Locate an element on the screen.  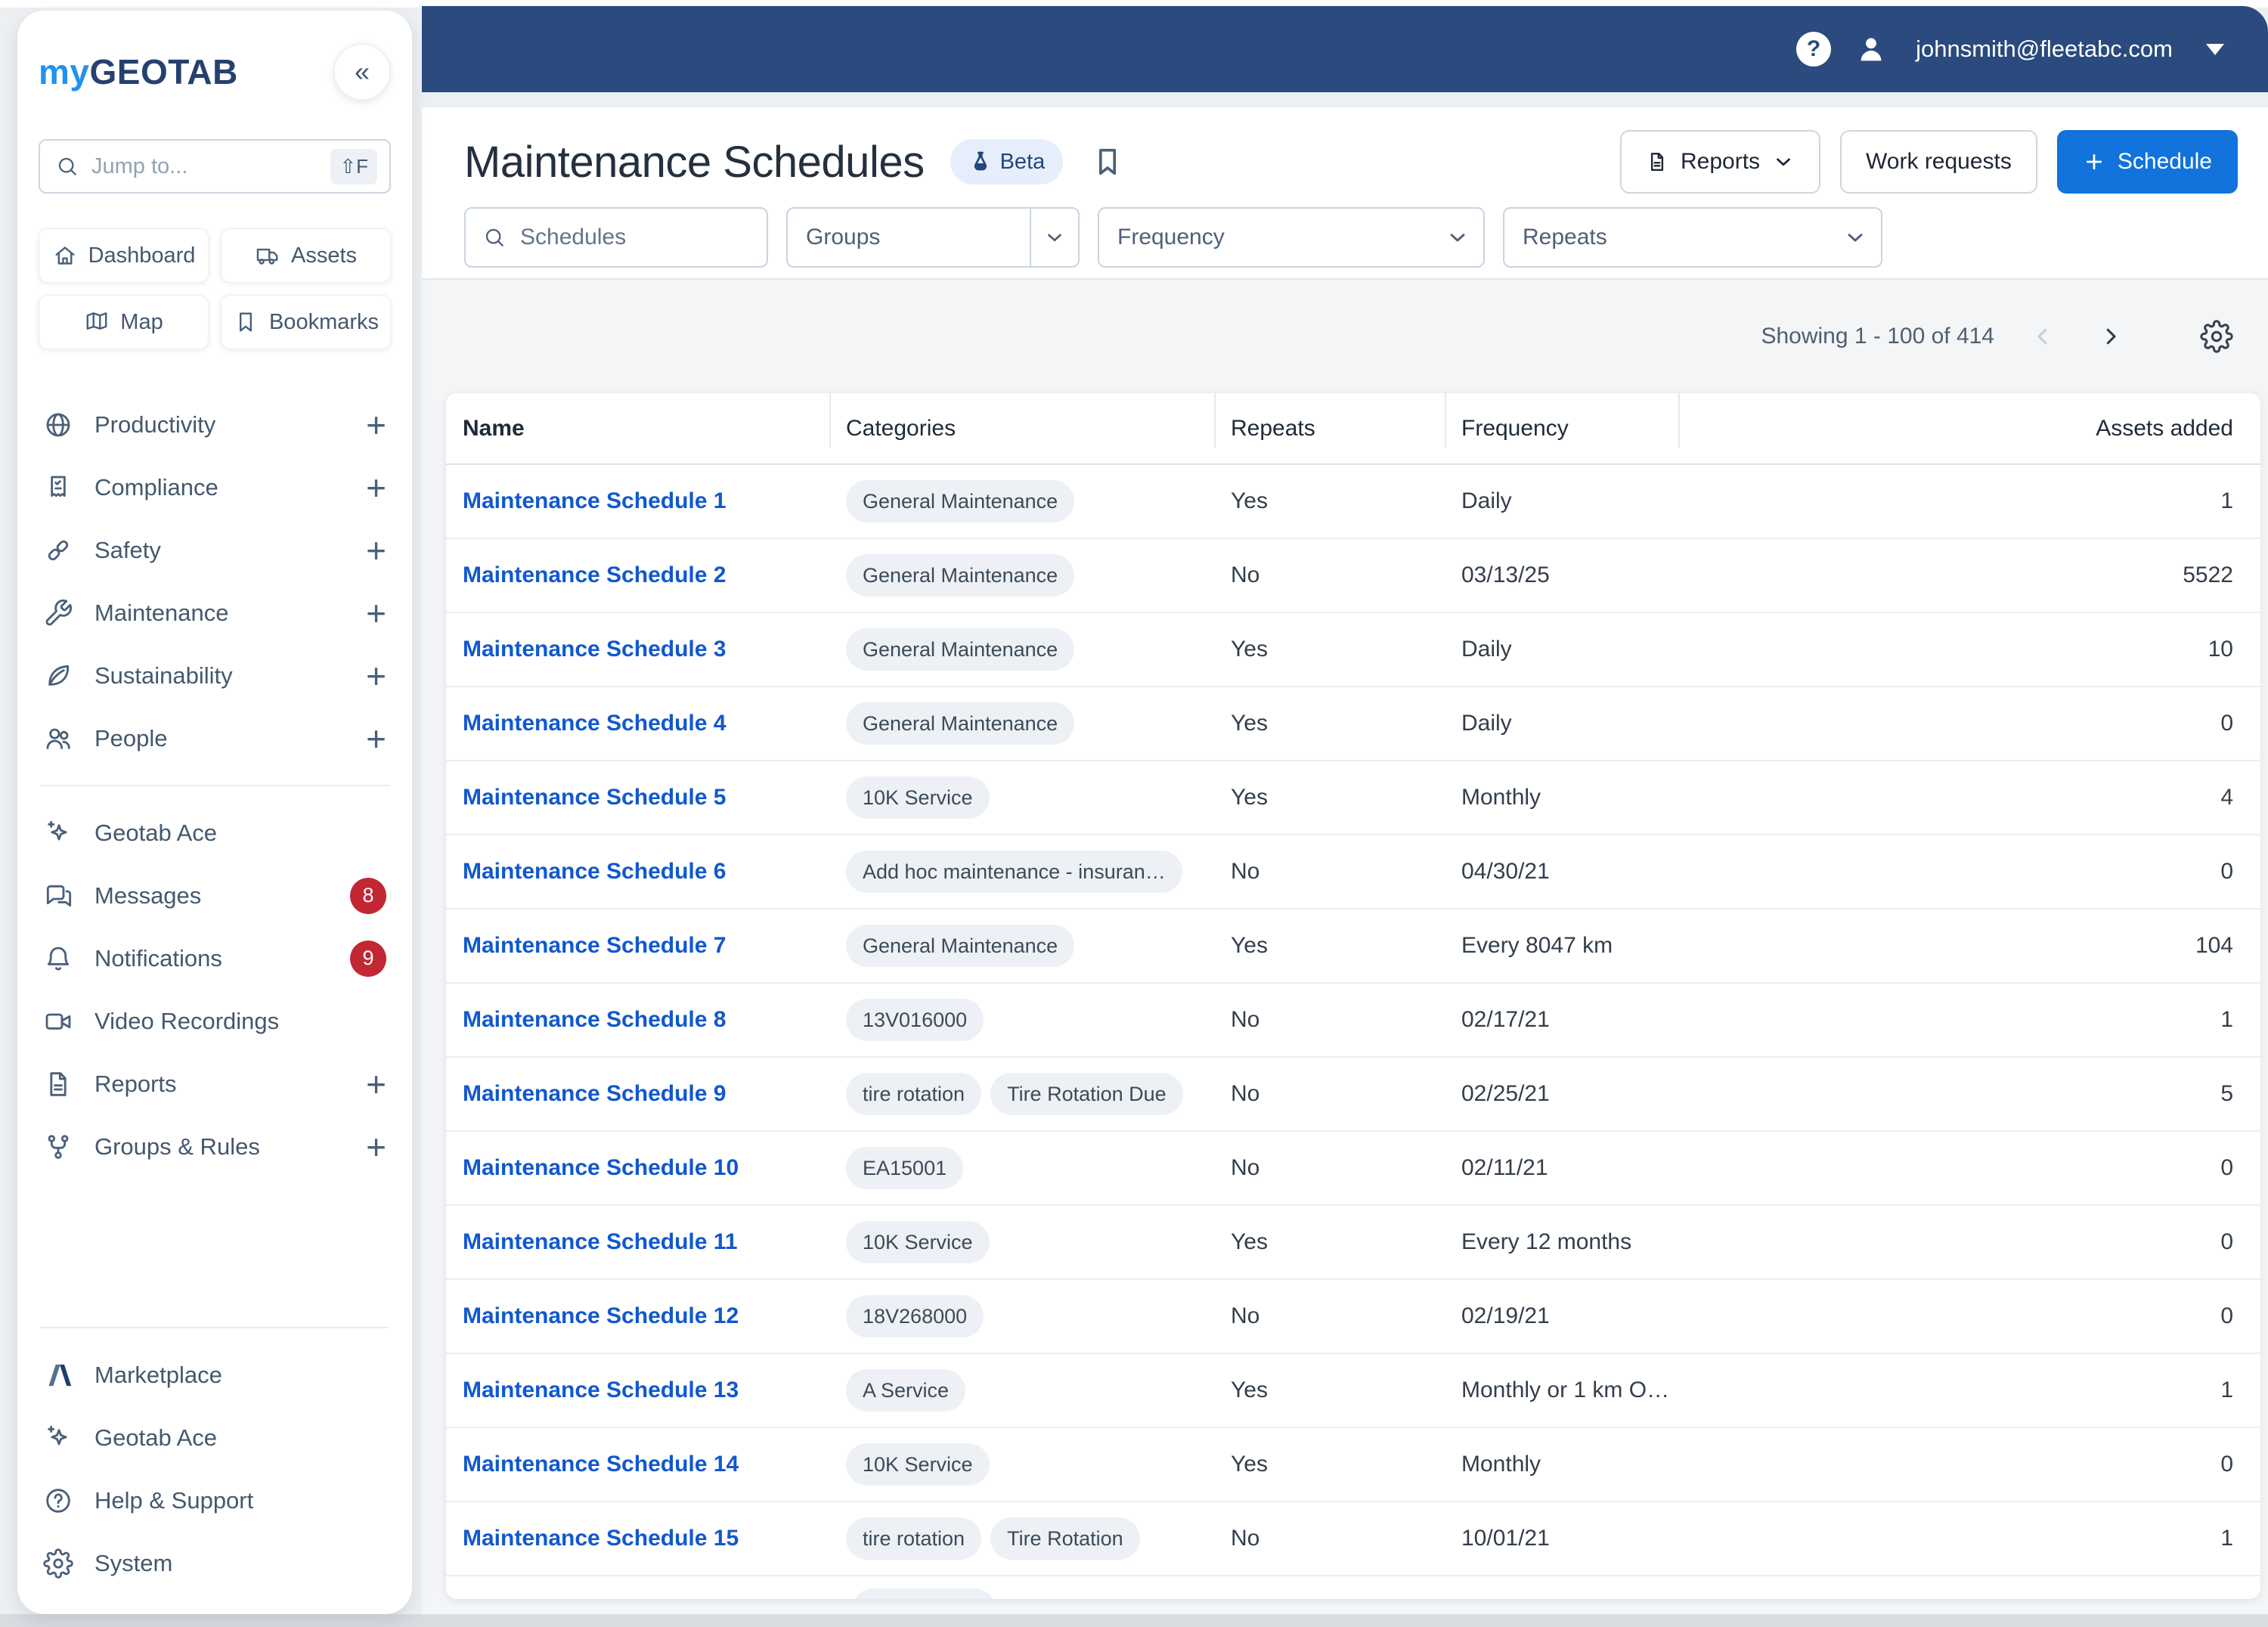
schedule-link: Maintenance Schedule 10 is located at coordinates (601, 1168).